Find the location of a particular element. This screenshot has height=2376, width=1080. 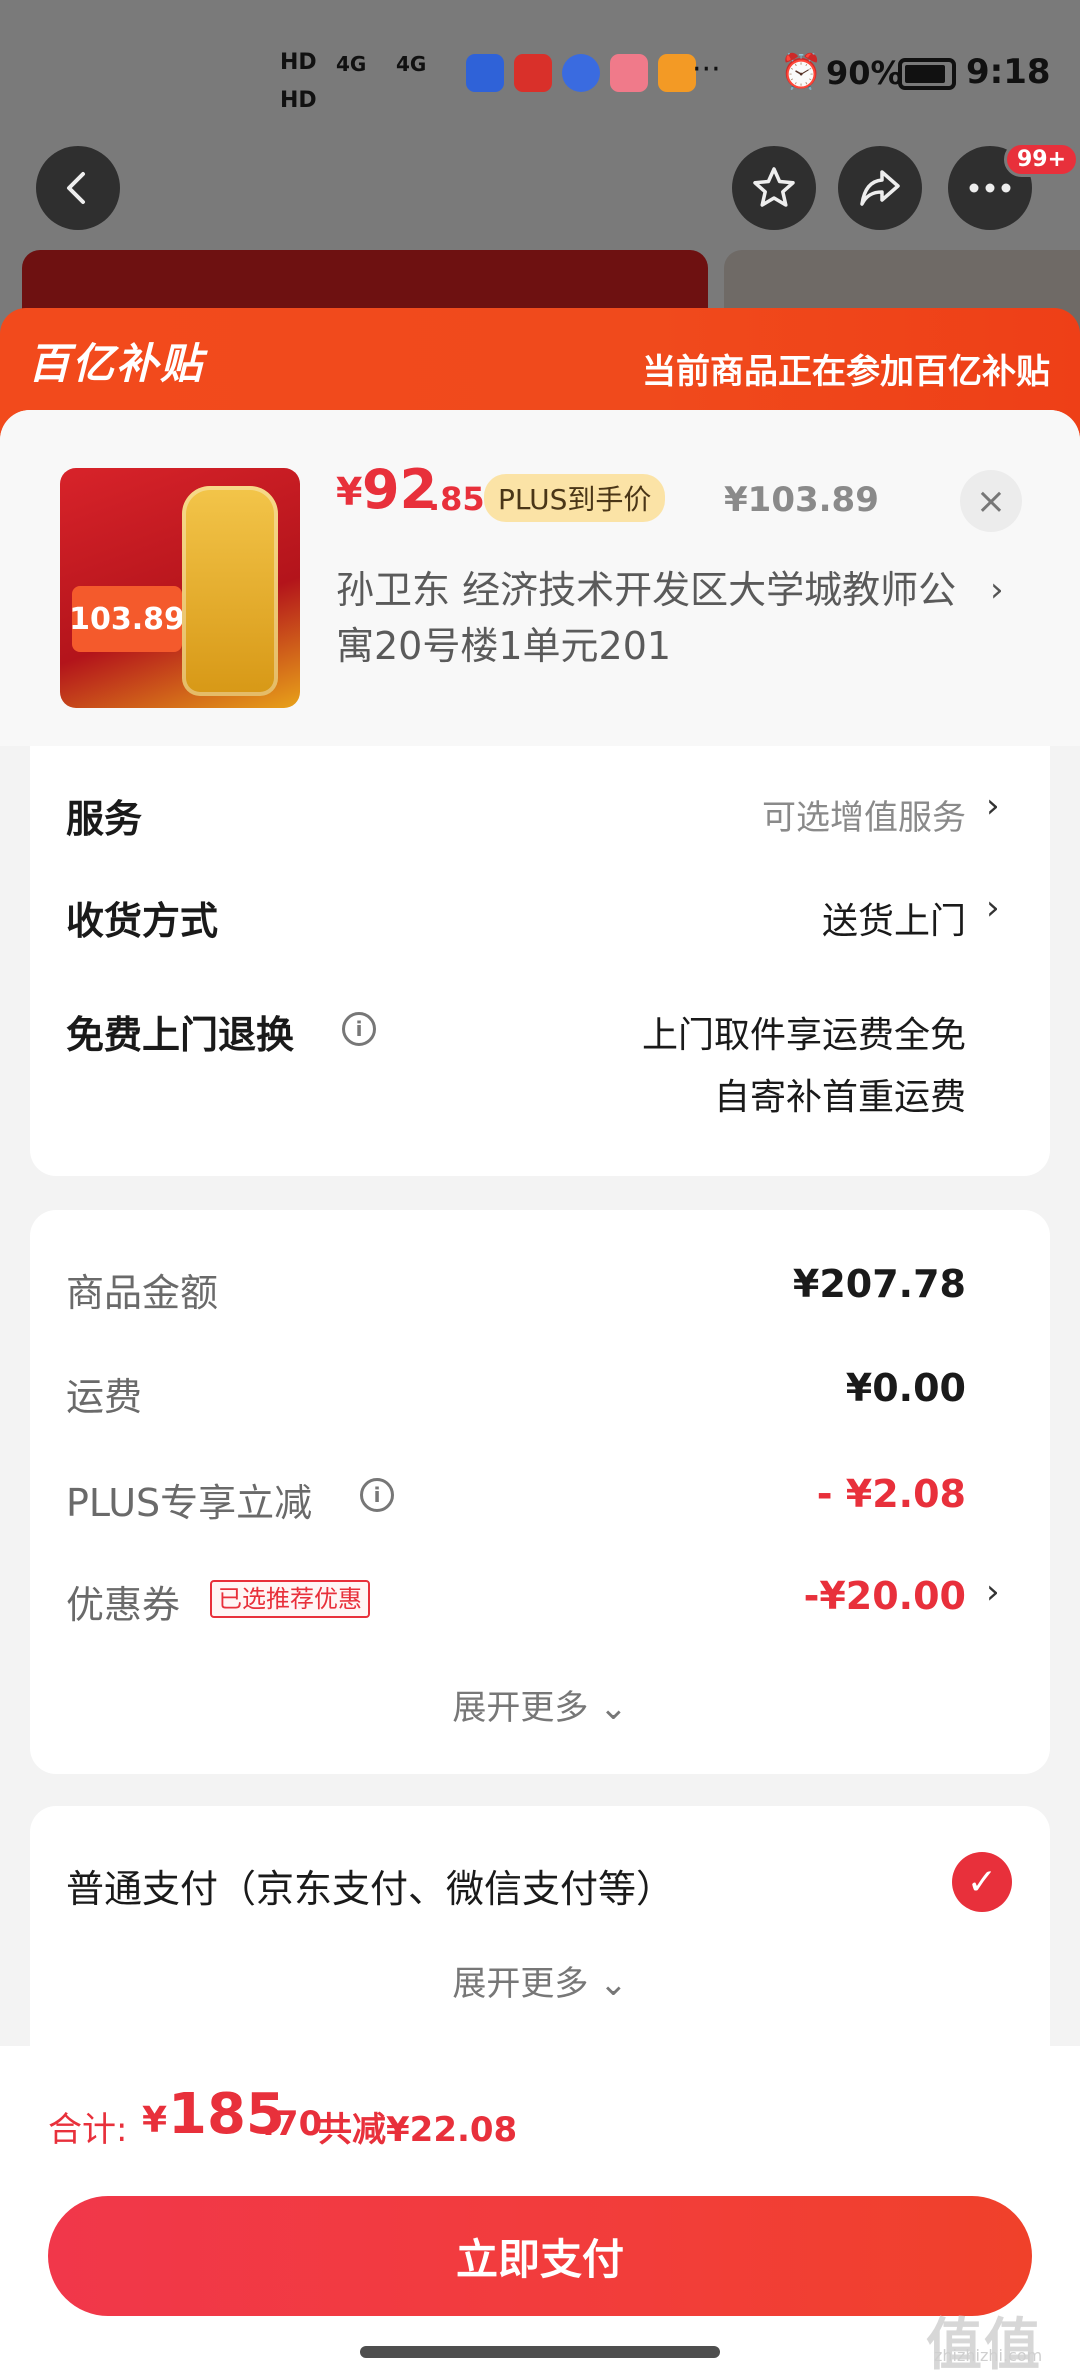

back-button is located at coordinates (78, 188).